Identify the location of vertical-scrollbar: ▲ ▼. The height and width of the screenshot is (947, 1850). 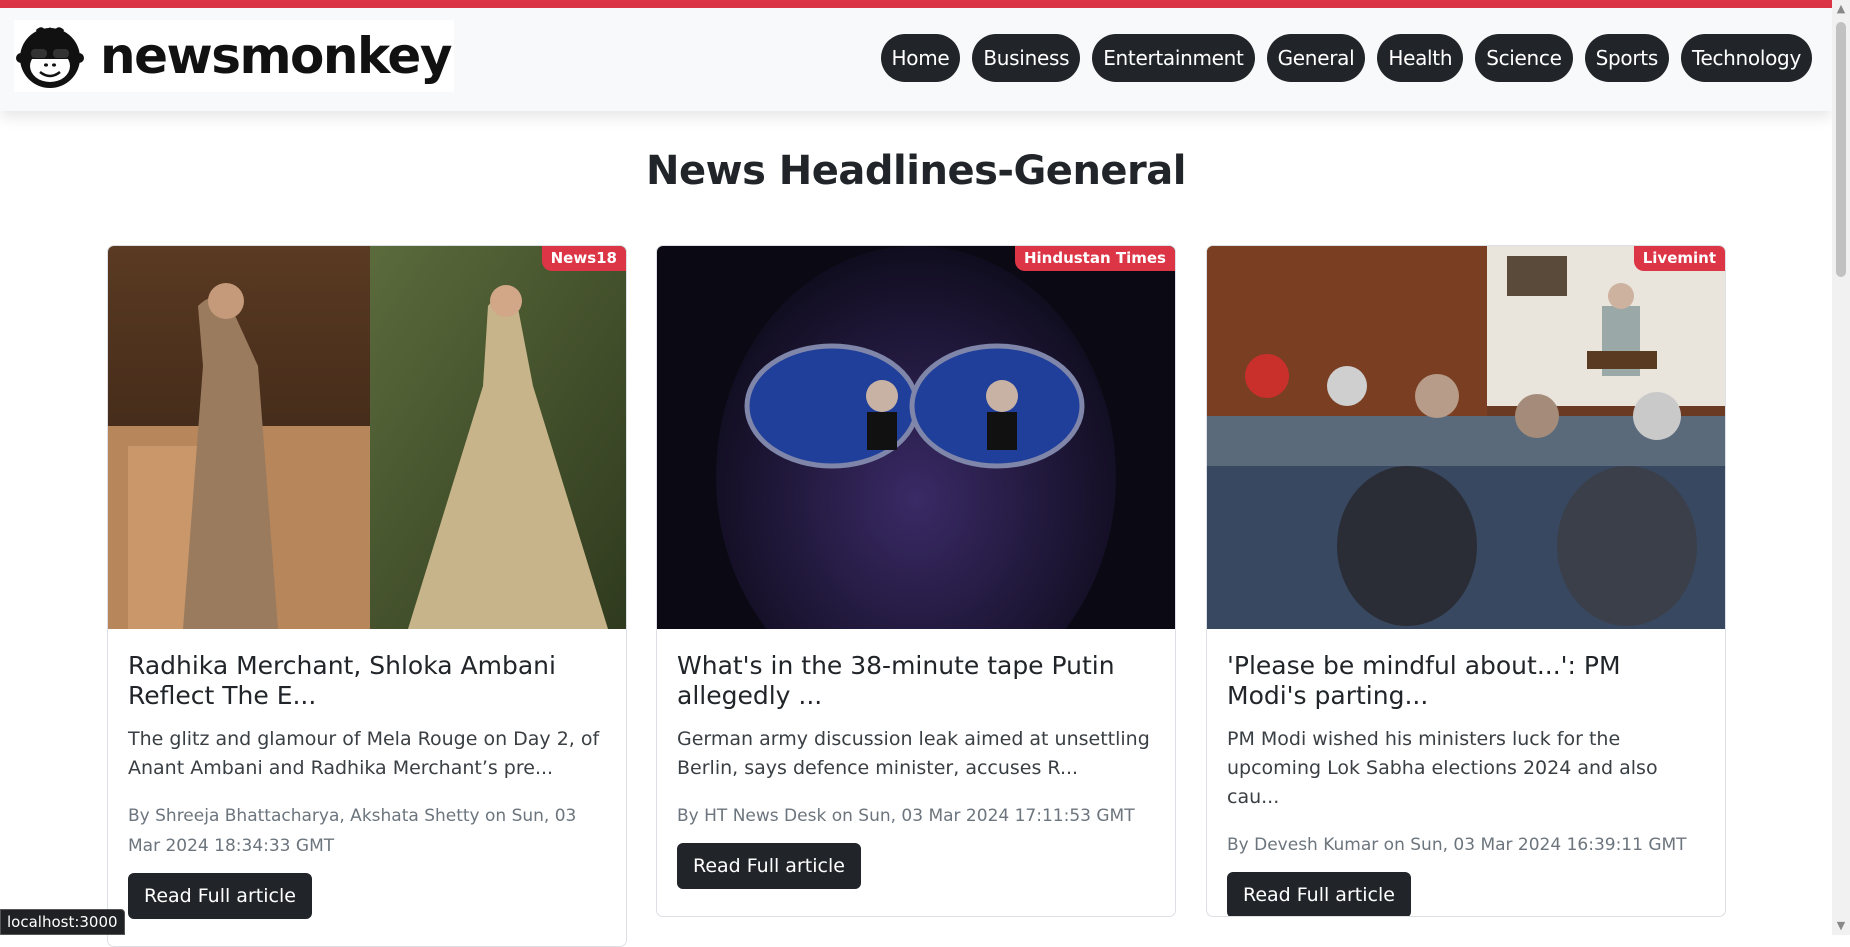
(1841, 467).